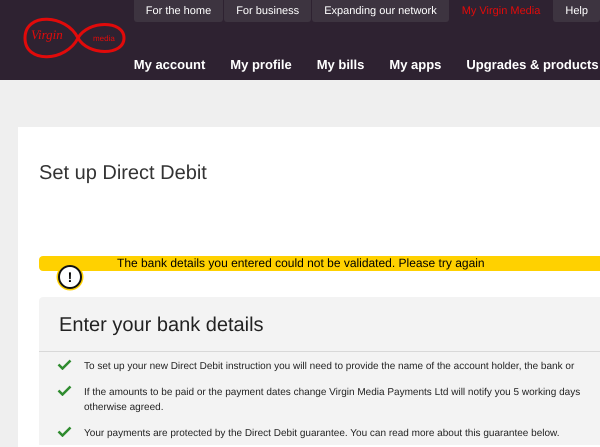  I want to click on nav-link: Upgrades & products, so click(532, 64).